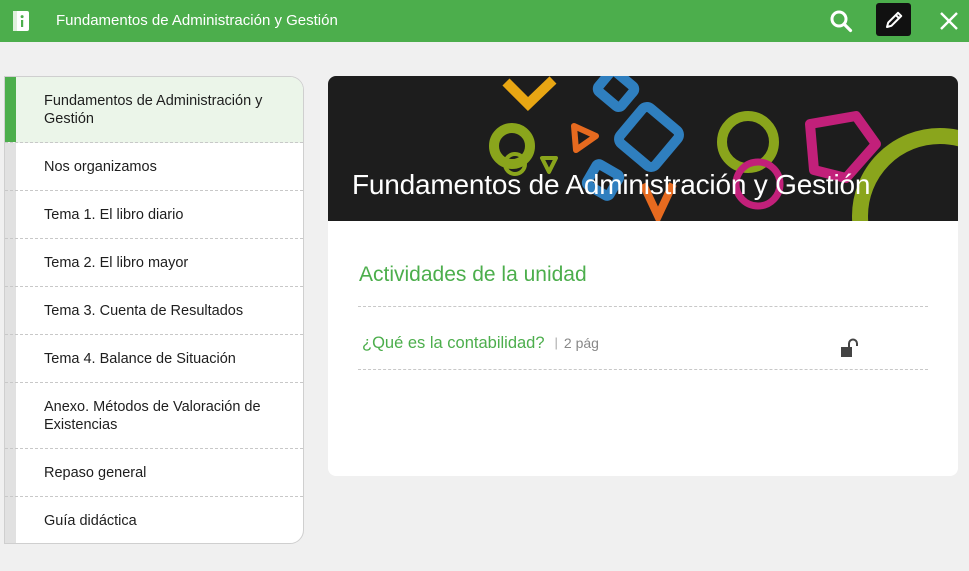 The width and height of the screenshot is (969, 571). I want to click on activity-item: ¿Qué es la contabilidad? | 2 pág, so click(480, 343).